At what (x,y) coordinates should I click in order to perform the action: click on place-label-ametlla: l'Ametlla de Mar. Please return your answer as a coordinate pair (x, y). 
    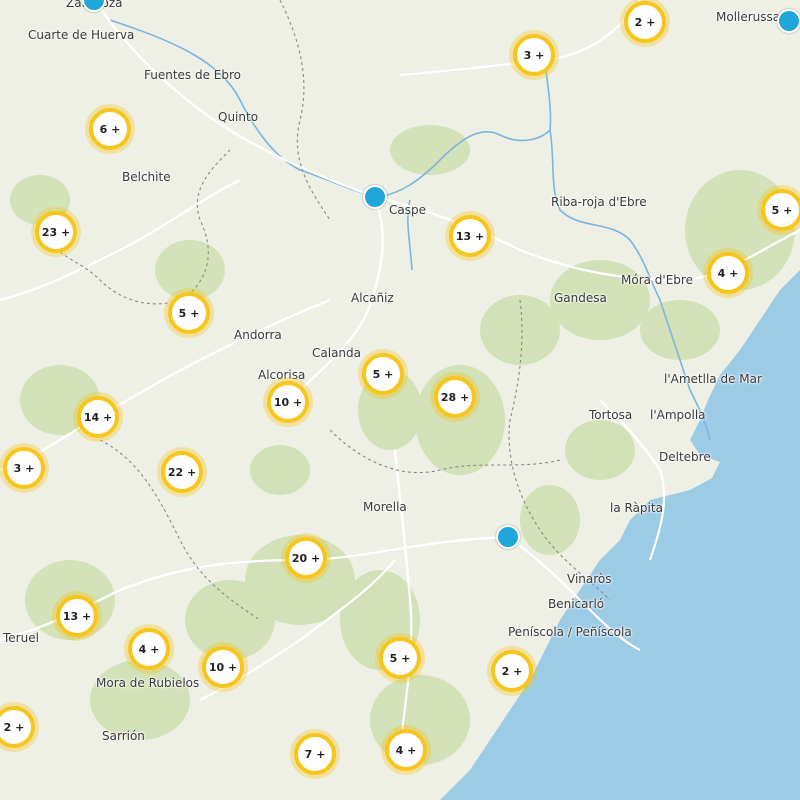
    Looking at the image, I should click on (713, 379).